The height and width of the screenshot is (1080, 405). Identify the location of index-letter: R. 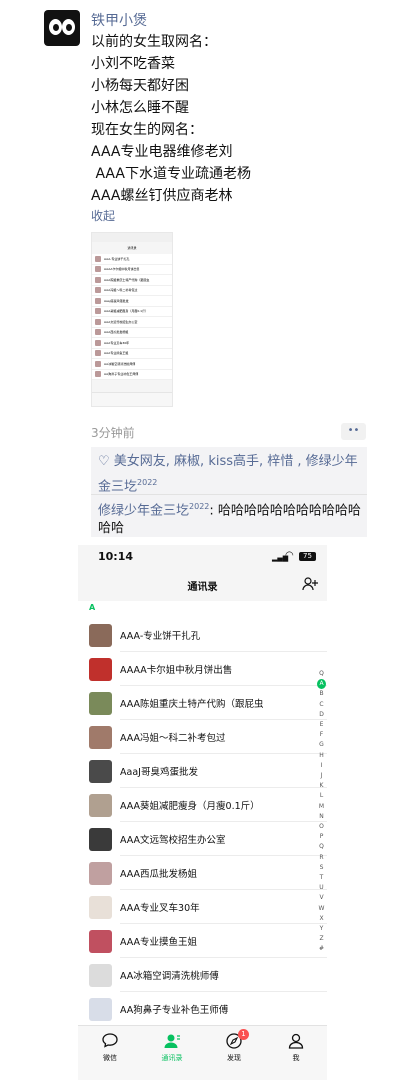
(321, 858).